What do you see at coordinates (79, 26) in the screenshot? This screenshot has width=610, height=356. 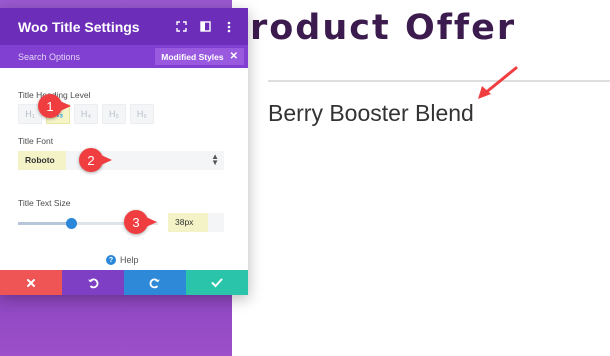 I see `panel-title: Woo Title Settings` at bounding box center [79, 26].